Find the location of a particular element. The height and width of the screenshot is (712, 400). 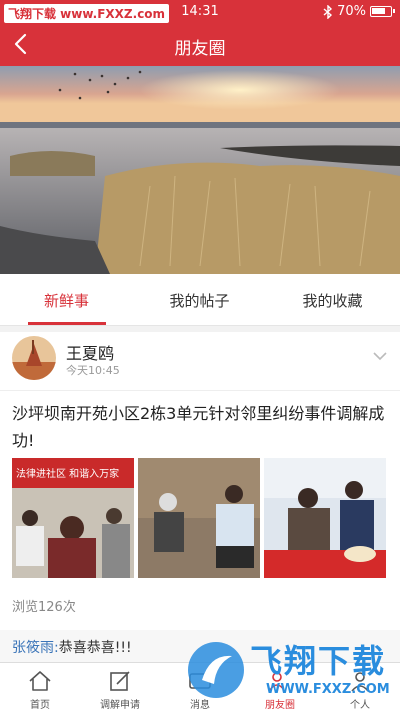

feed-tabs: 新鲜事 我的帖子 我的收藏 is located at coordinates (200, 300).